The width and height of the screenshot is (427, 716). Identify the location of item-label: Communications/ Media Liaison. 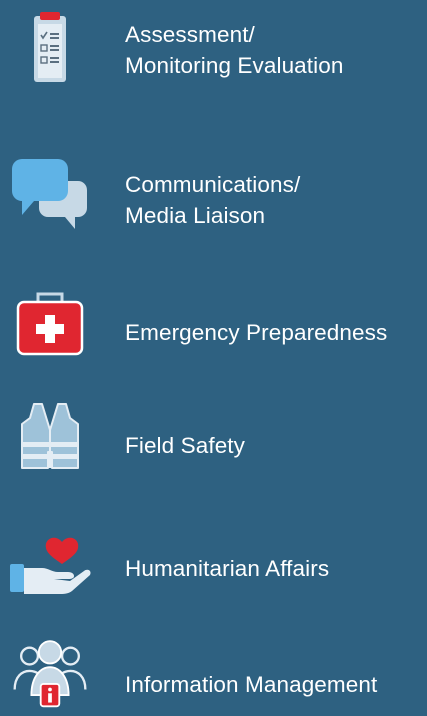
(213, 200).